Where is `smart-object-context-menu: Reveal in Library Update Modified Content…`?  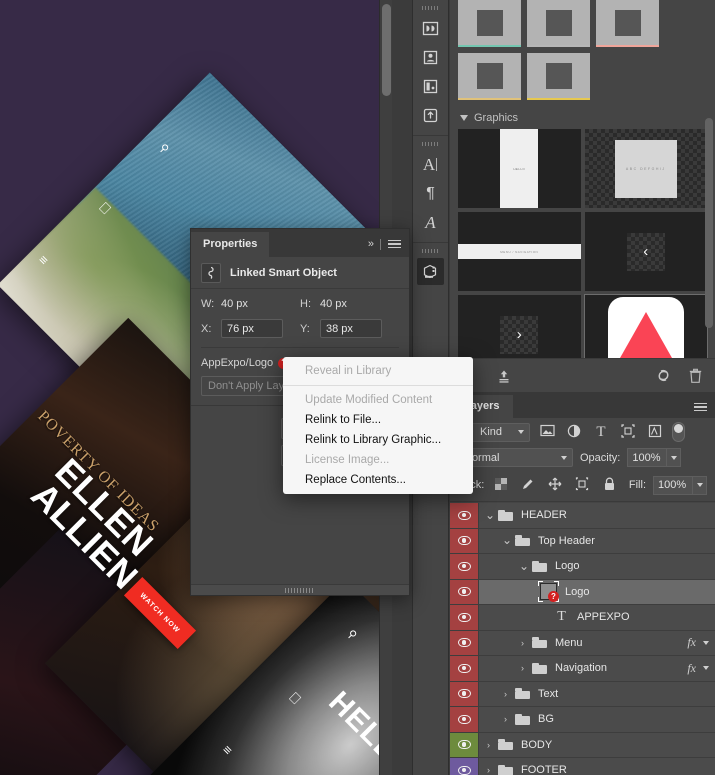 smart-object-context-menu: Reveal in Library Update Modified Content… is located at coordinates (378, 425).